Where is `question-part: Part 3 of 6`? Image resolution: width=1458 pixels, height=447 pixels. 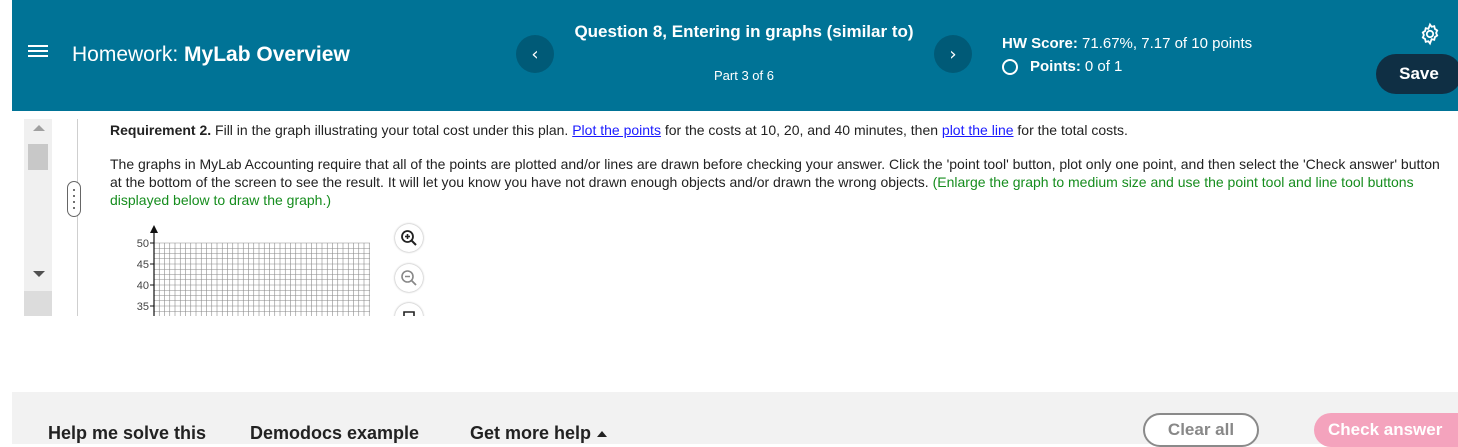
question-part: Part 3 of 6 is located at coordinates (744, 75).